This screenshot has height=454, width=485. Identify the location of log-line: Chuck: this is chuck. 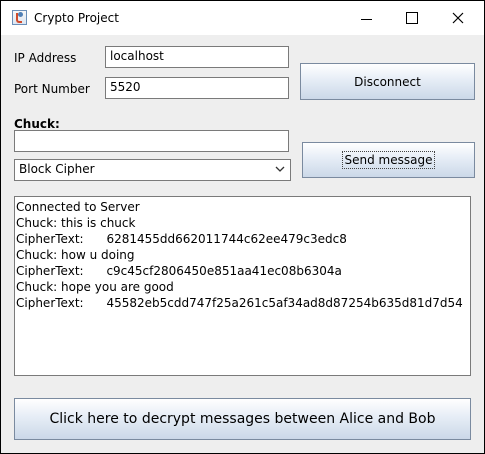
(76, 223).